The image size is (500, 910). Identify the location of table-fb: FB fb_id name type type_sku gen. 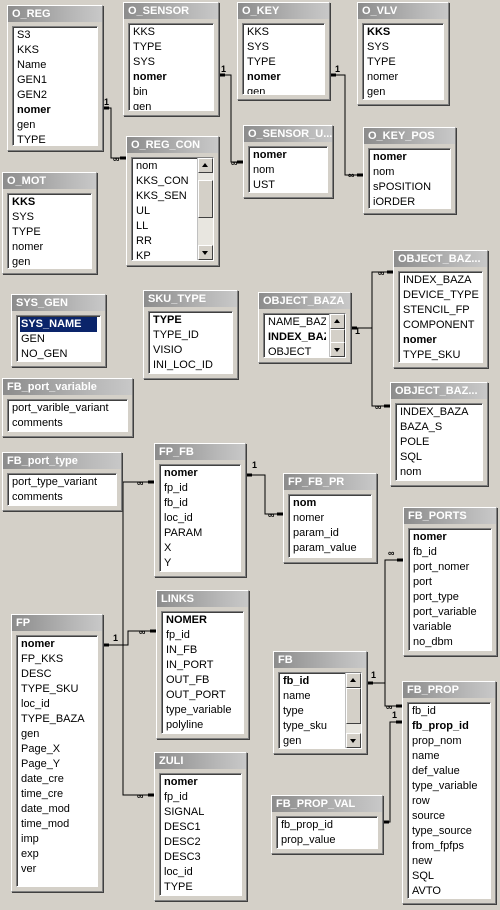
(320, 702).